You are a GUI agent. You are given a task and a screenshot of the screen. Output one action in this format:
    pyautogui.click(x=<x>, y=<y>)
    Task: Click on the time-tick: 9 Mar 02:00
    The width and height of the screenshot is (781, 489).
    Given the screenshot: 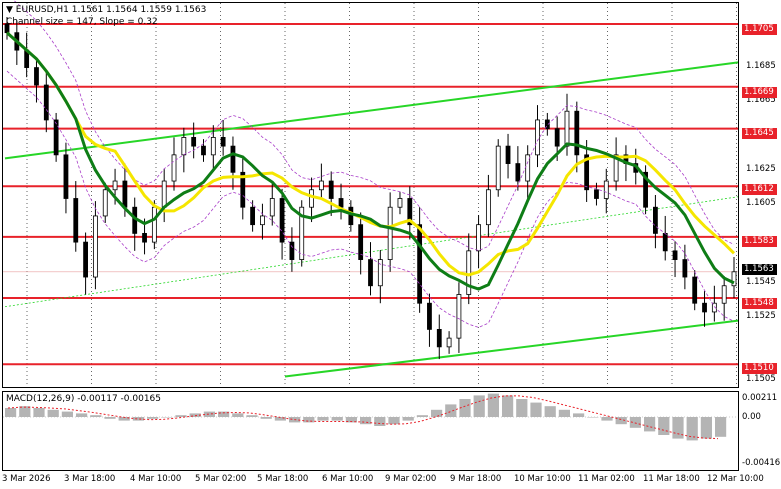 What is the action you would take?
    pyautogui.click(x=411, y=479)
    